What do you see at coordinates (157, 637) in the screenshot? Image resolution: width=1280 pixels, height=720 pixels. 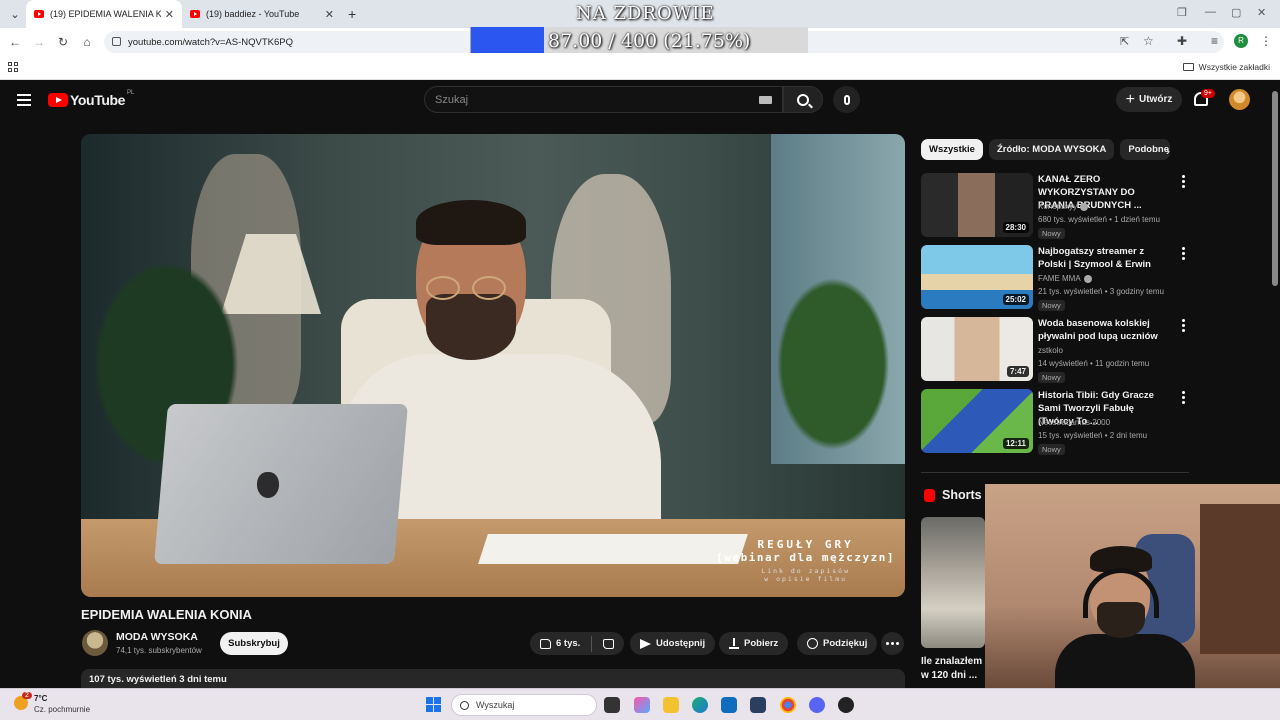 I see `channel-name: MODA WYSOKA` at bounding box center [157, 637].